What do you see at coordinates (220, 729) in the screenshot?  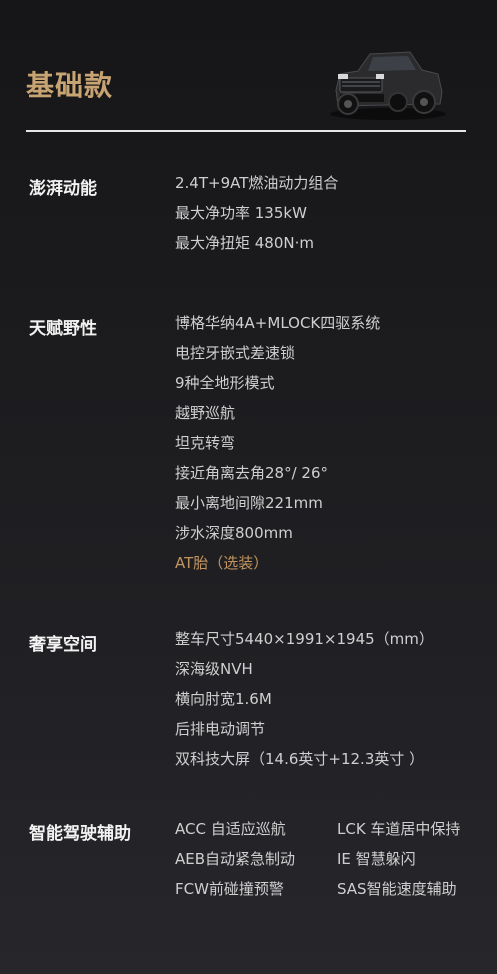 I see `spec-item: 后排电动调节` at bounding box center [220, 729].